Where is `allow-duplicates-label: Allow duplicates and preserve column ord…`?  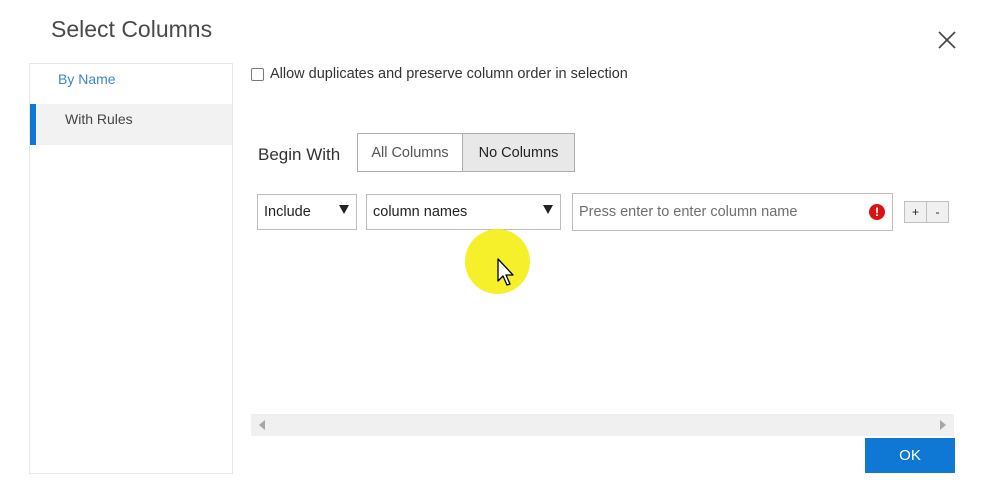 allow-duplicates-label: Allow duplicates and preserve column ord… is located at coordinates (449, 74).